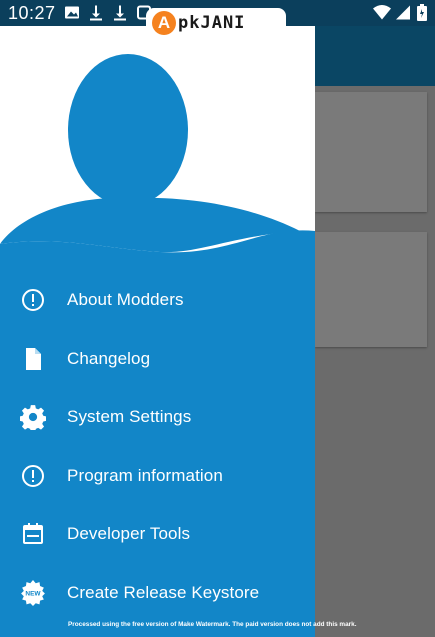 This screenshot has width=435, height=637. Describe the element at coordinates (33, 534) in the screenshot. I see `calendar-icon` at that location.